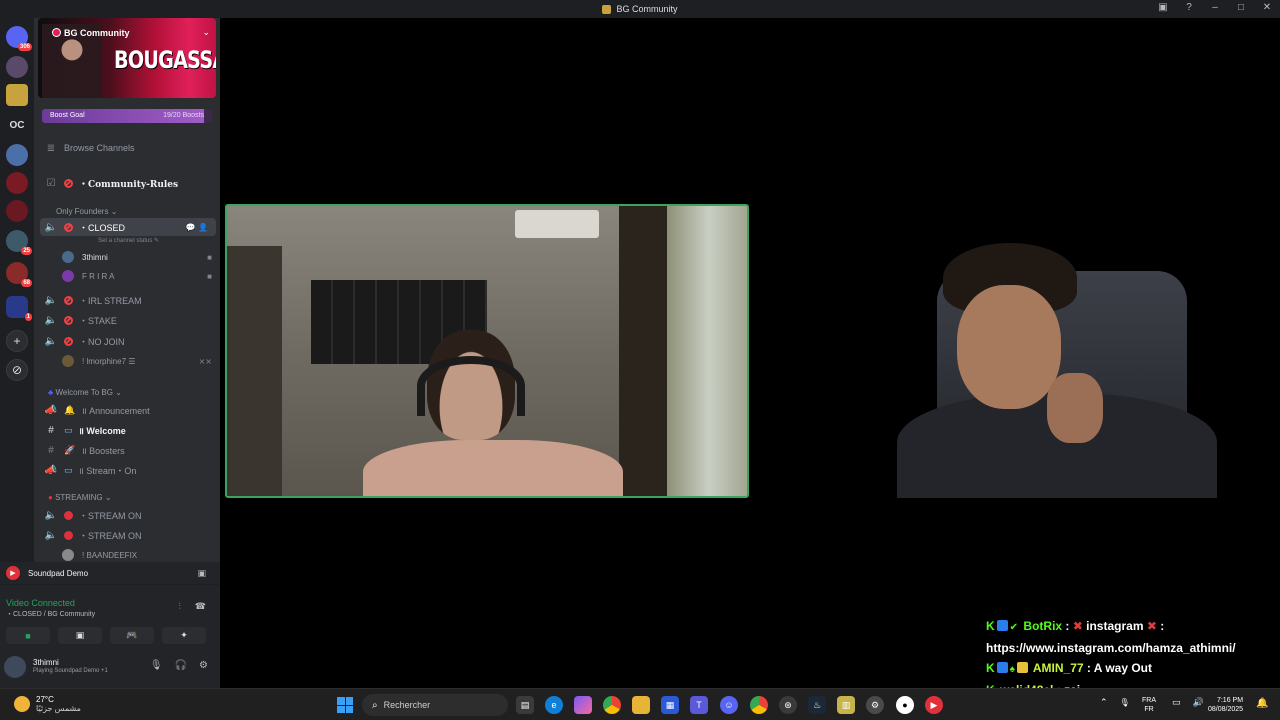 This screenshot has height=720, width=1280. What do you see at coordinates (612, 705) in the screenshot?
I see `chrome-icon` at bounding box center [612, 705].